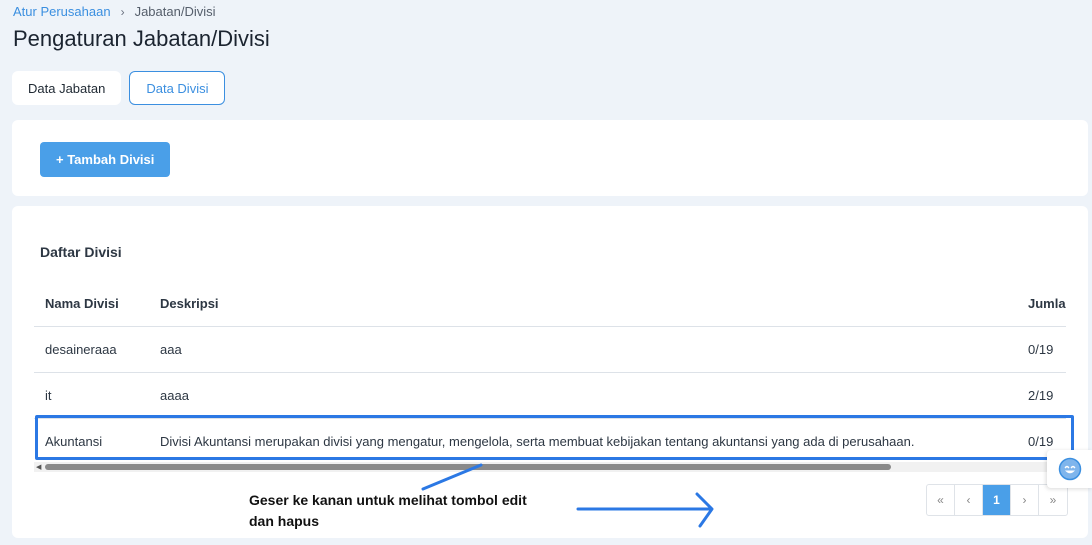 The height and width of the screenshot is (545, 1092). I want to click on smiley-face-icon, so click(1069, 469).